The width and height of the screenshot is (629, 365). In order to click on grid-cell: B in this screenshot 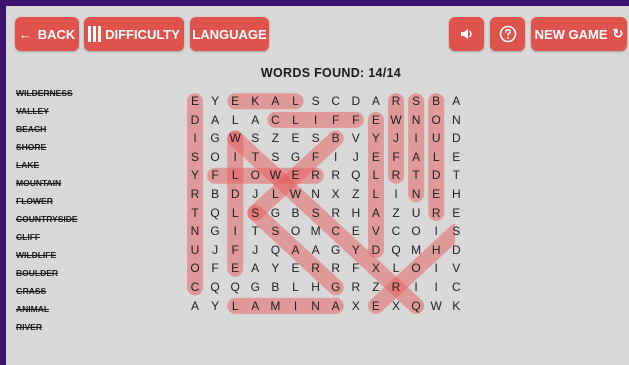, I will do `click(275, 287)`.